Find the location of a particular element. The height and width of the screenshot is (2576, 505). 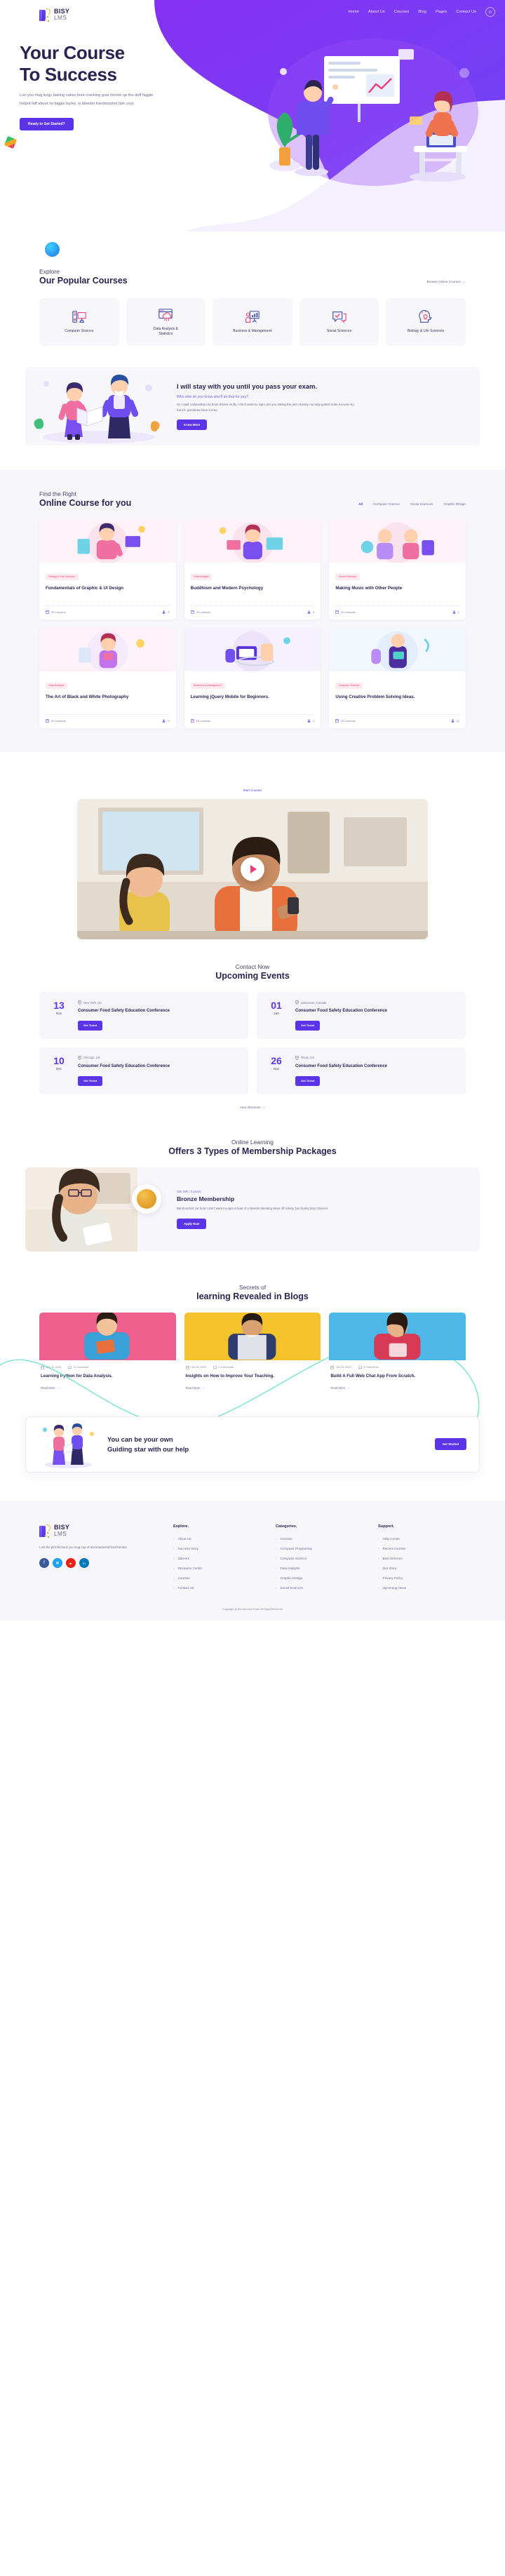

course-title: Learning jQuery Mobile for Beginners. is located at coordinates (230, 697).